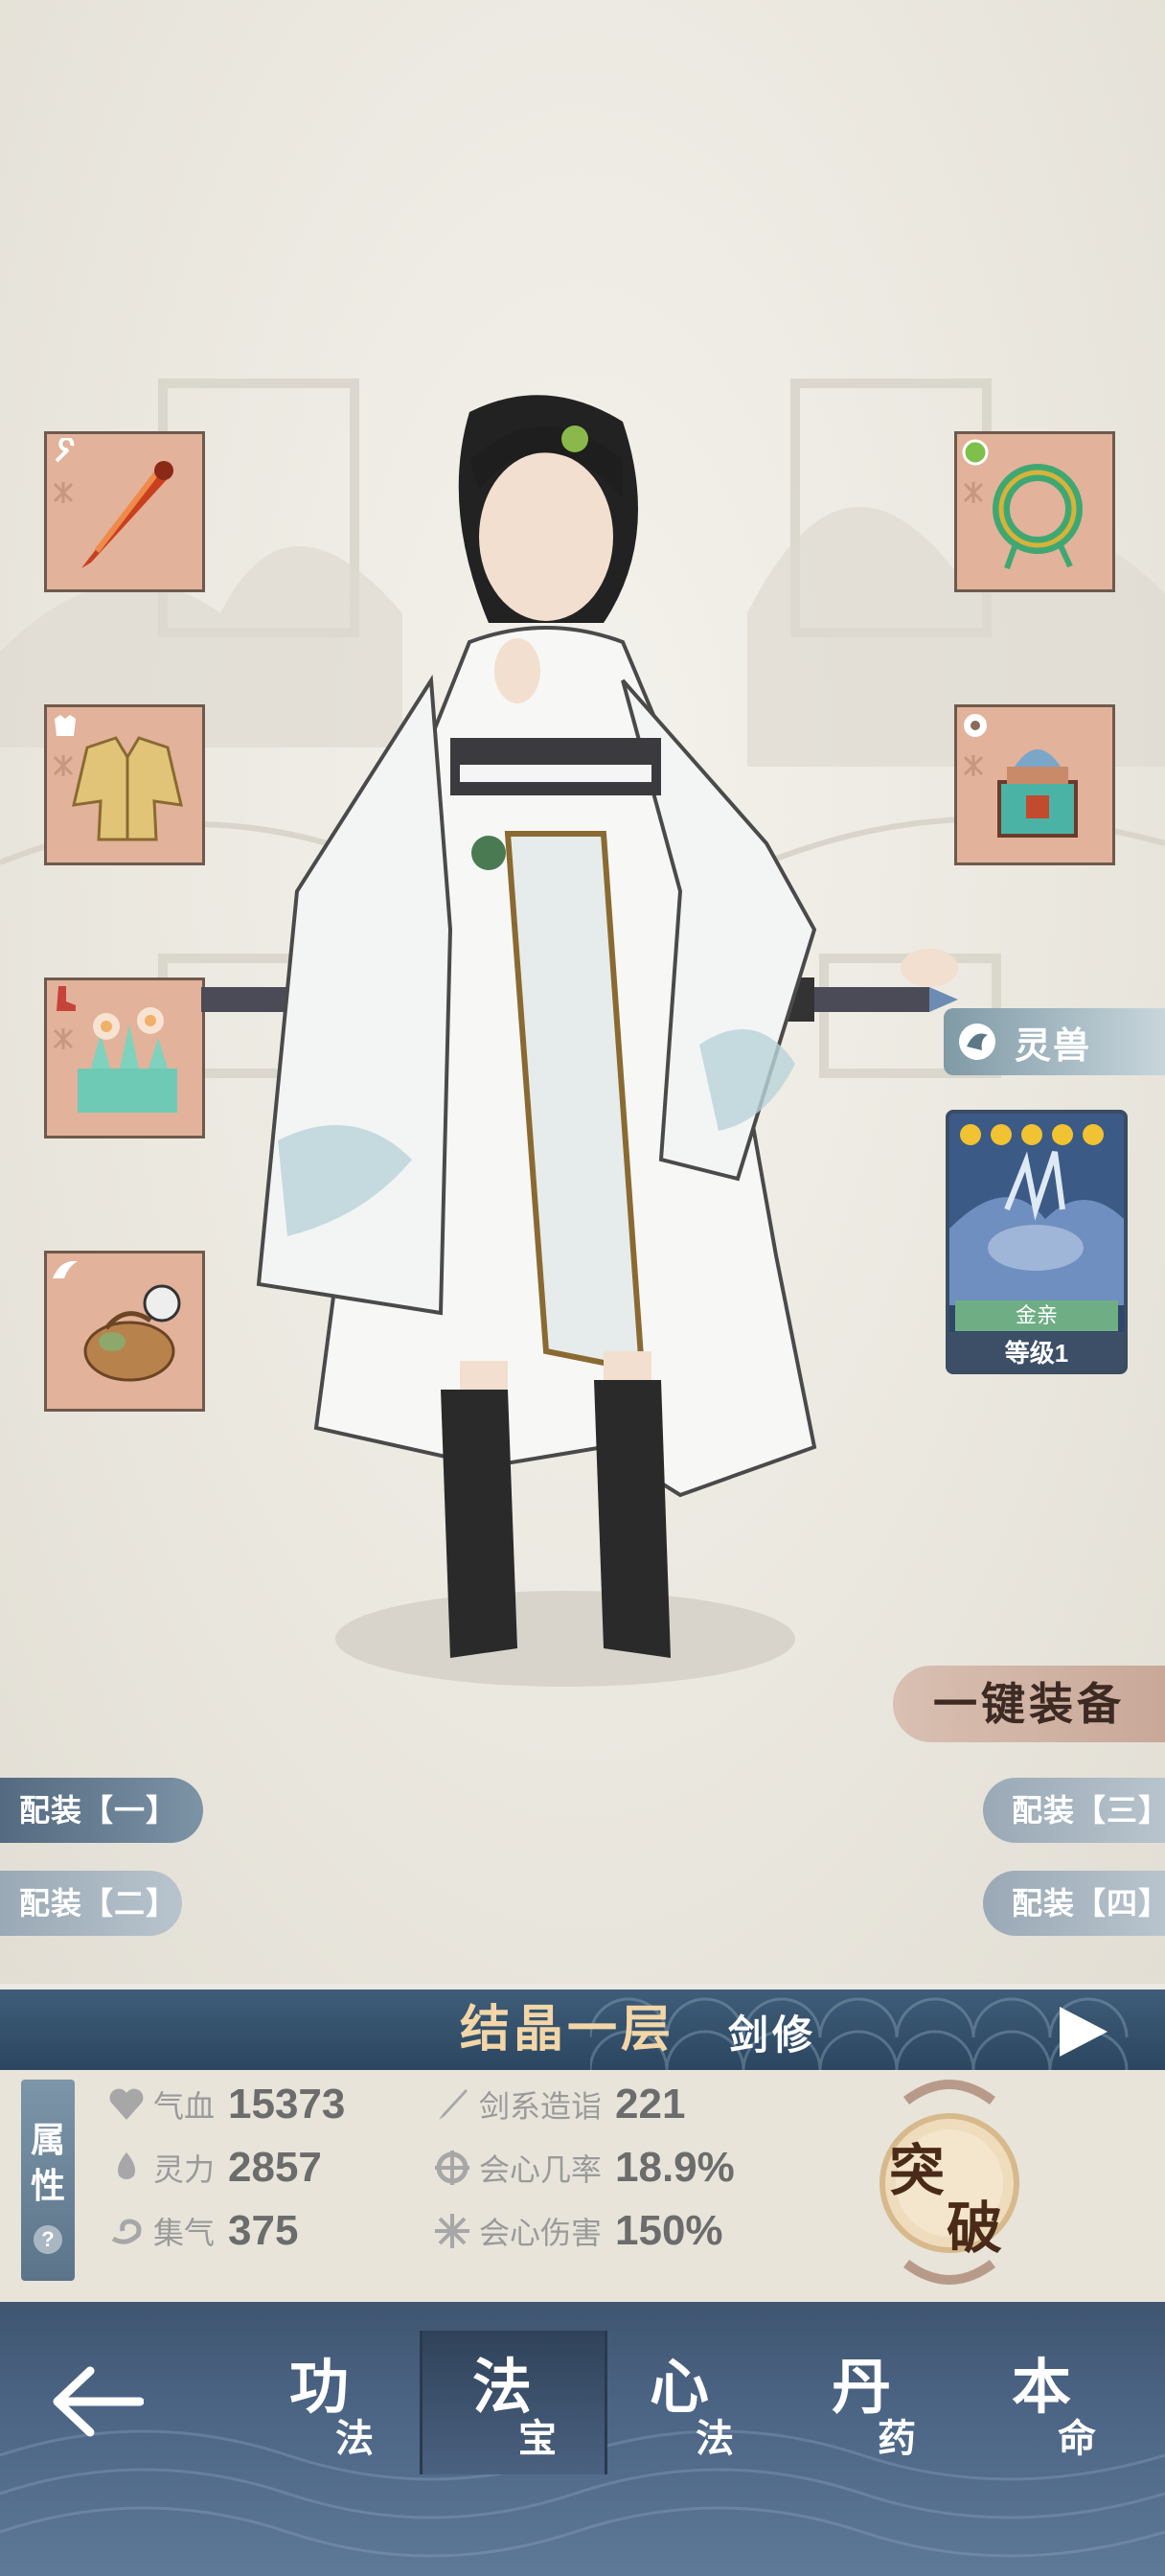  Describe the element at coordinates (47, 2139) in the screenshot. I see `attributes-tab-label-1: 属` at that location.